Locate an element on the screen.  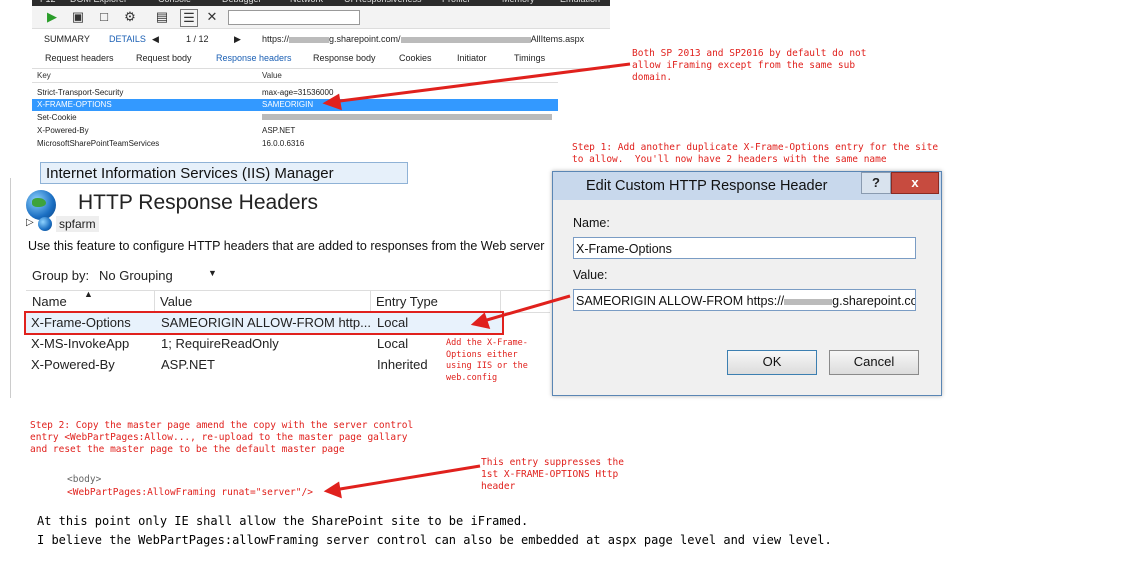
arrow-dialog is located at coordinates (525, 309).